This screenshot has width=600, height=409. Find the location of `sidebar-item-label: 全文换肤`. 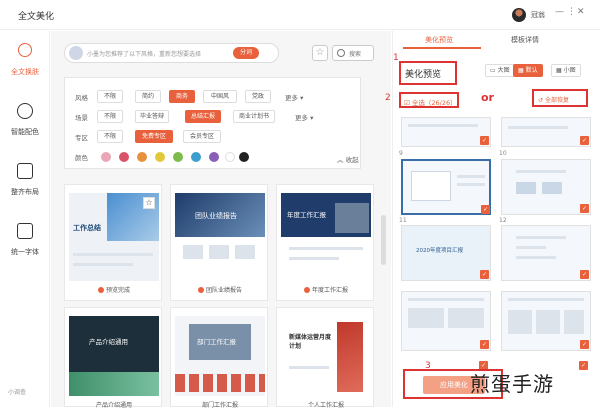

sidebar-item-label: 全文换肤 is located at coordinates (25, 72).